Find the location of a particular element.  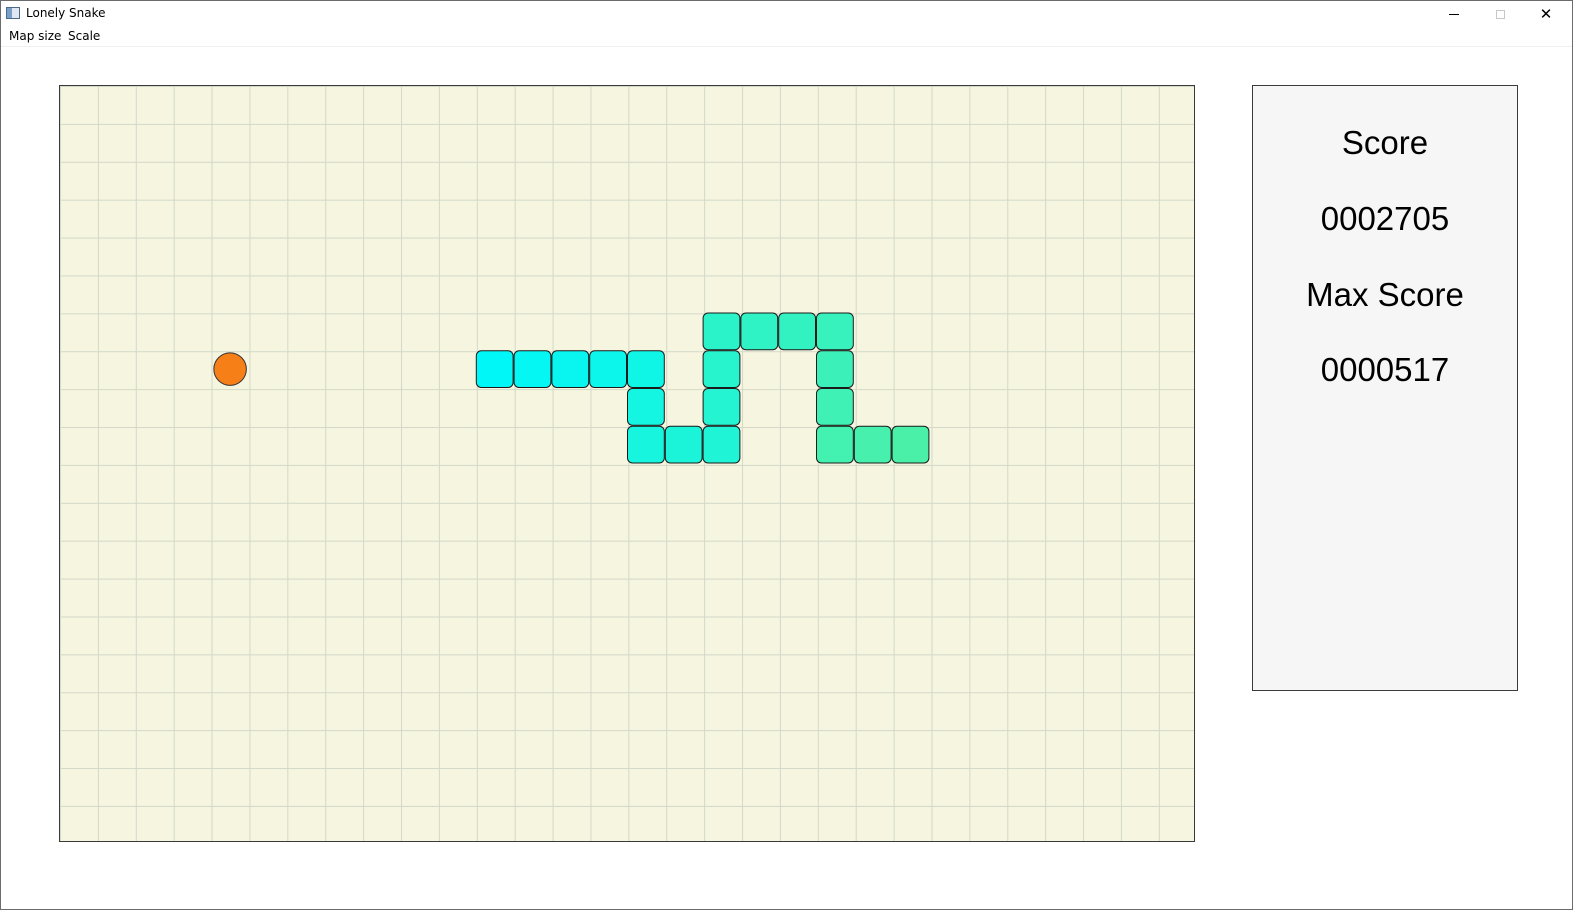

food-pellet is located at coordinates (230, 369).